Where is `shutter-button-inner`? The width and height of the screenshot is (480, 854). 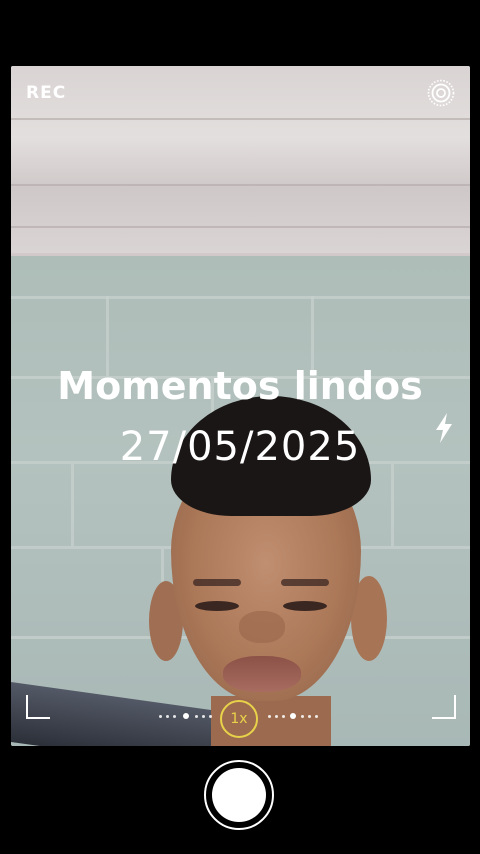
shutter-button-inner is located at coordinates (239, 795).